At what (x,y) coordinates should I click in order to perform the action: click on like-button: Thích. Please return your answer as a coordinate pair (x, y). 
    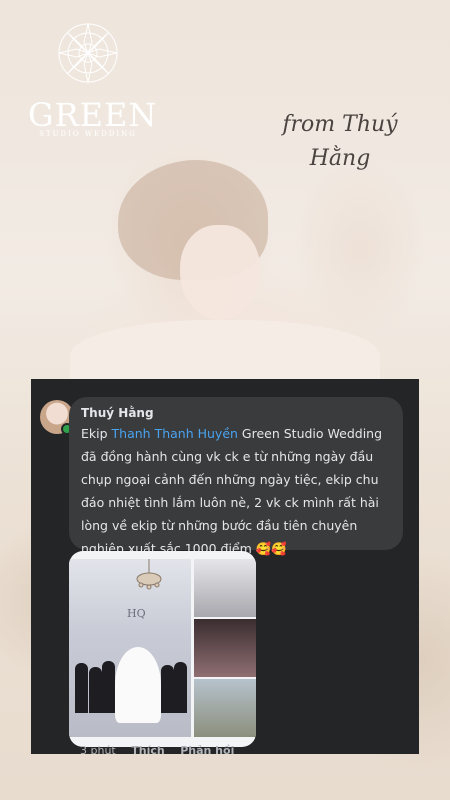
    Looking at the image, I should click on (147, 749).